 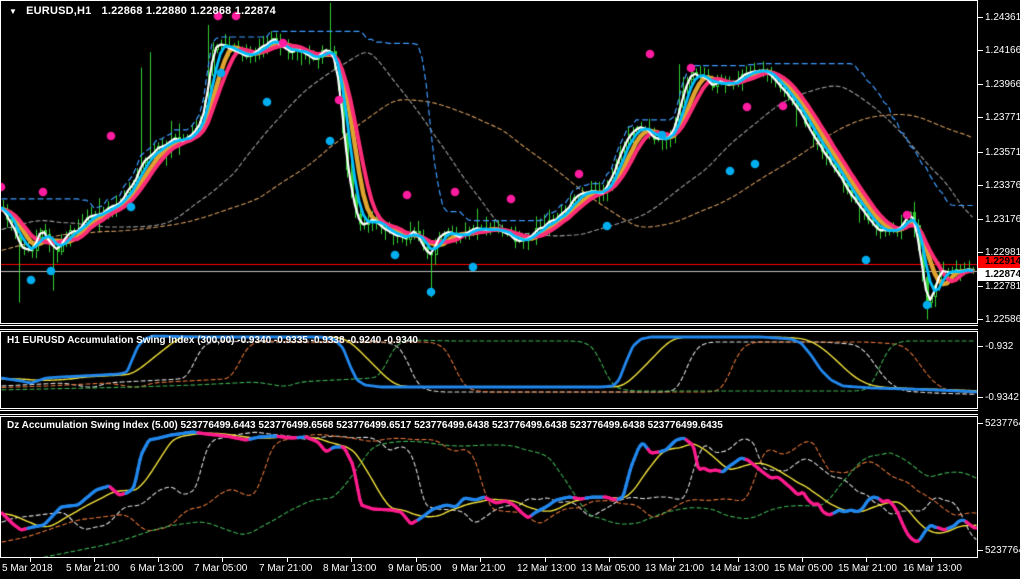 What do you see at coordinates (999, 320) in the screenshot?
I see `price-tick-label: 1.22586` at bounding box center [999, 320].